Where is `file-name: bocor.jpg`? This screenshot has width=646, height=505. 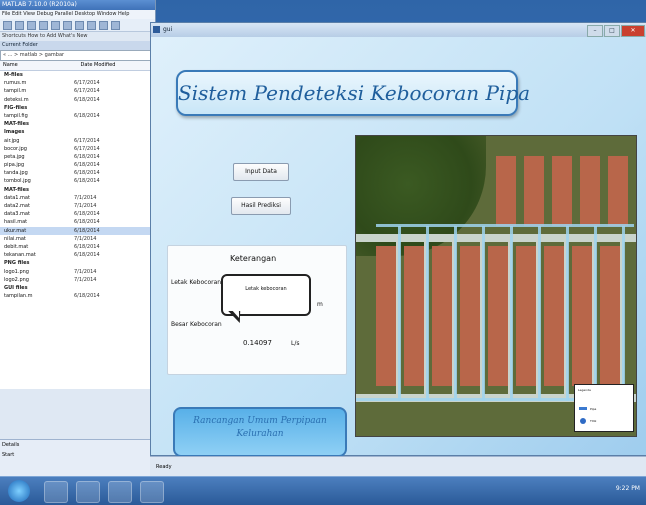
file-name: bocor.jpg is located at coordinates (15, 148).